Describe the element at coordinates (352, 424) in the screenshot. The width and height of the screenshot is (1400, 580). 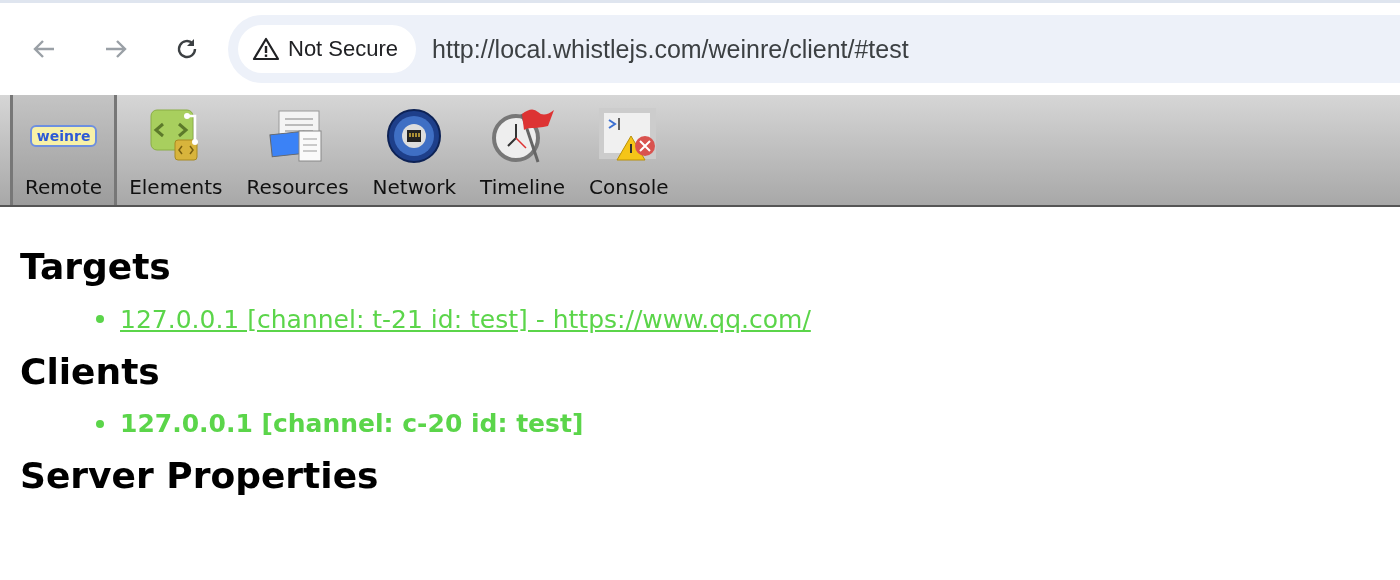
I see `client-entry: 127.0.0.1 [channel: c-20 id: test]` at that location.